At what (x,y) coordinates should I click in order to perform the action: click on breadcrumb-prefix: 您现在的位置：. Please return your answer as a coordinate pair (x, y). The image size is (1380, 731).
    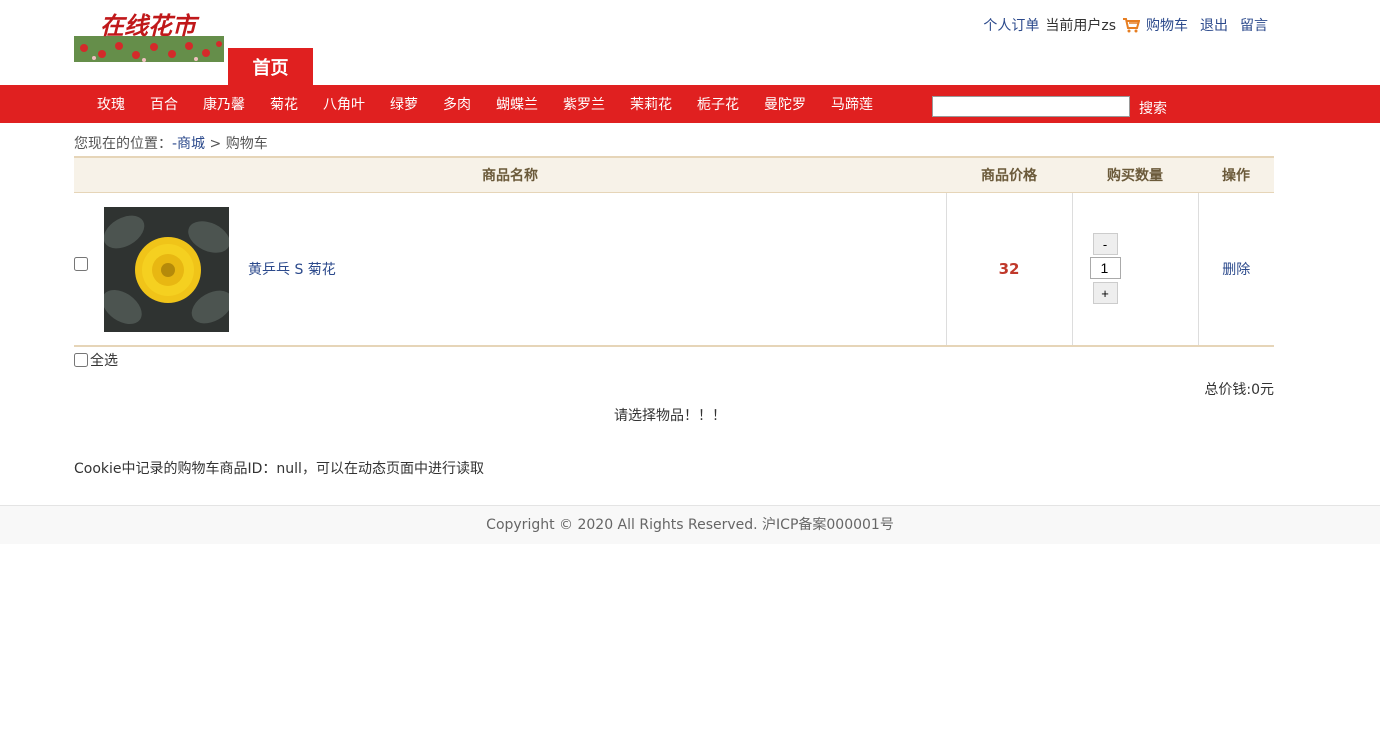
    Looking at the image, I should click on (123, 144).